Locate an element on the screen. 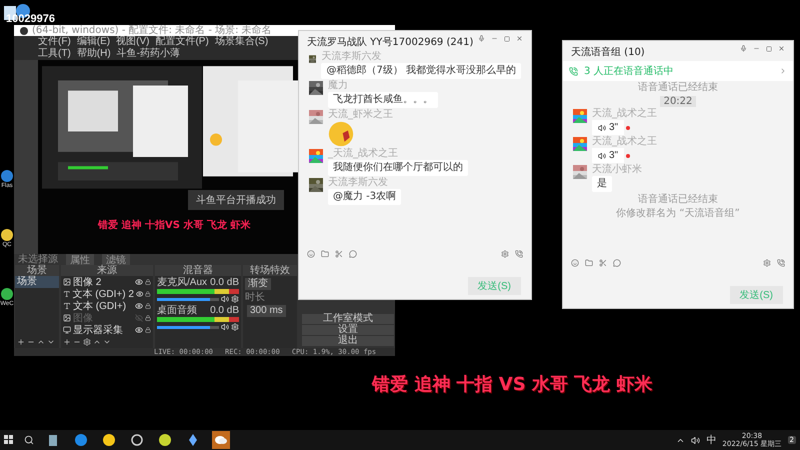 The width and height of the screenshot is (800, 450). dock-title: 来源 is located at coordinates (107, 270).